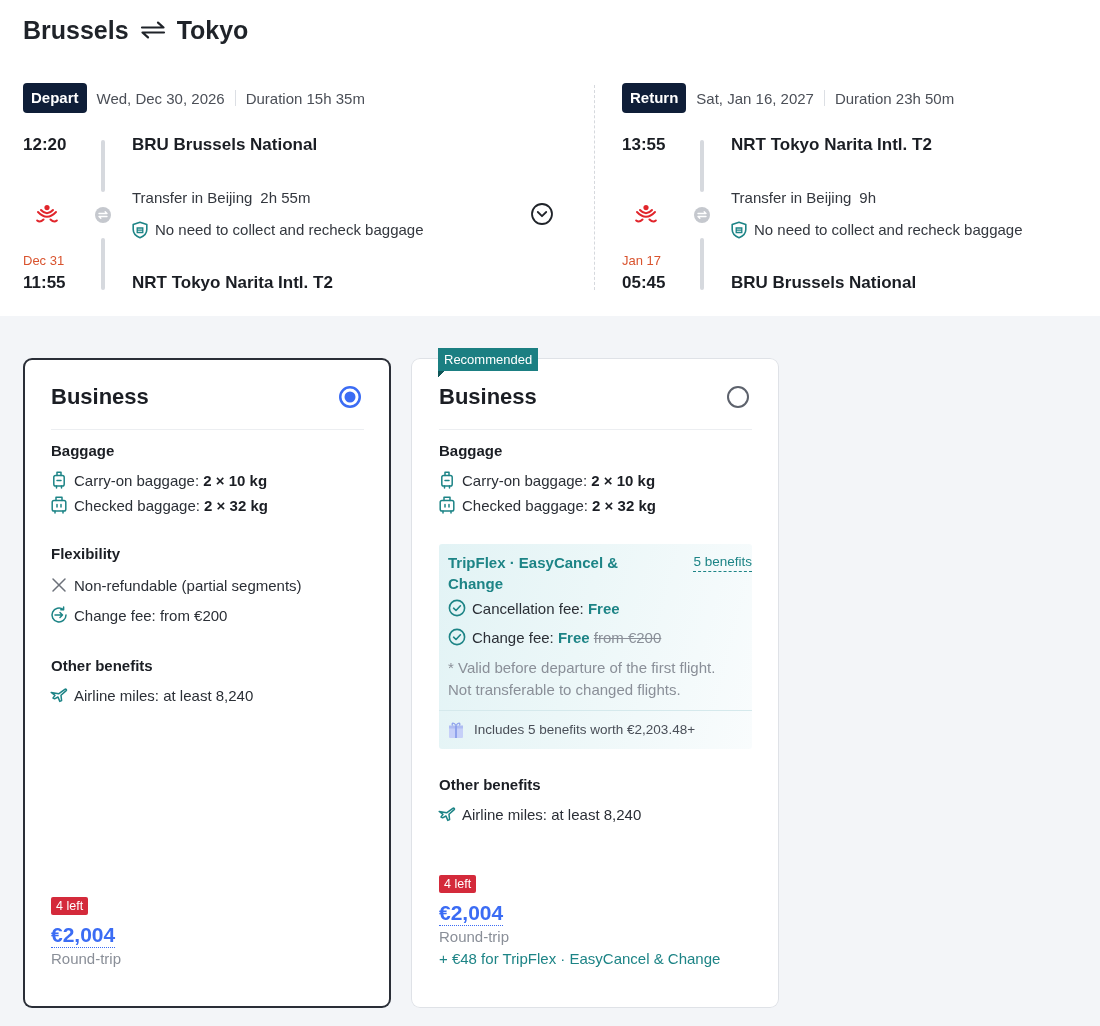 This screenshot has width=1100, height=1026. What do you see at coordinates (152, 30) in the screenshot?
I see `swap-arrows-icon` at bounding box center [152, 30].